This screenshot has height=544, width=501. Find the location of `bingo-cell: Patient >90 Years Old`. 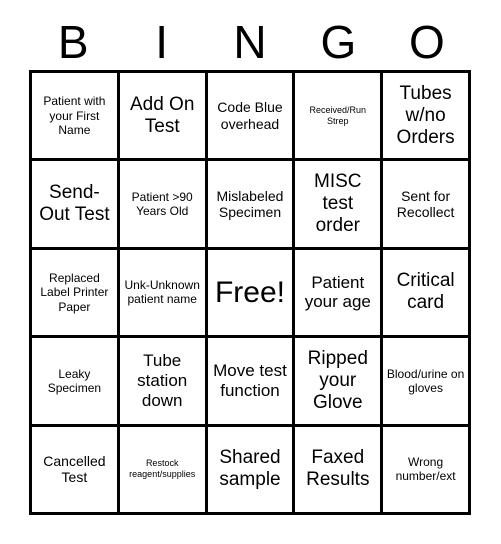

bingo-cell: Patient >90 Years Old is located at coordinates (163, 205).